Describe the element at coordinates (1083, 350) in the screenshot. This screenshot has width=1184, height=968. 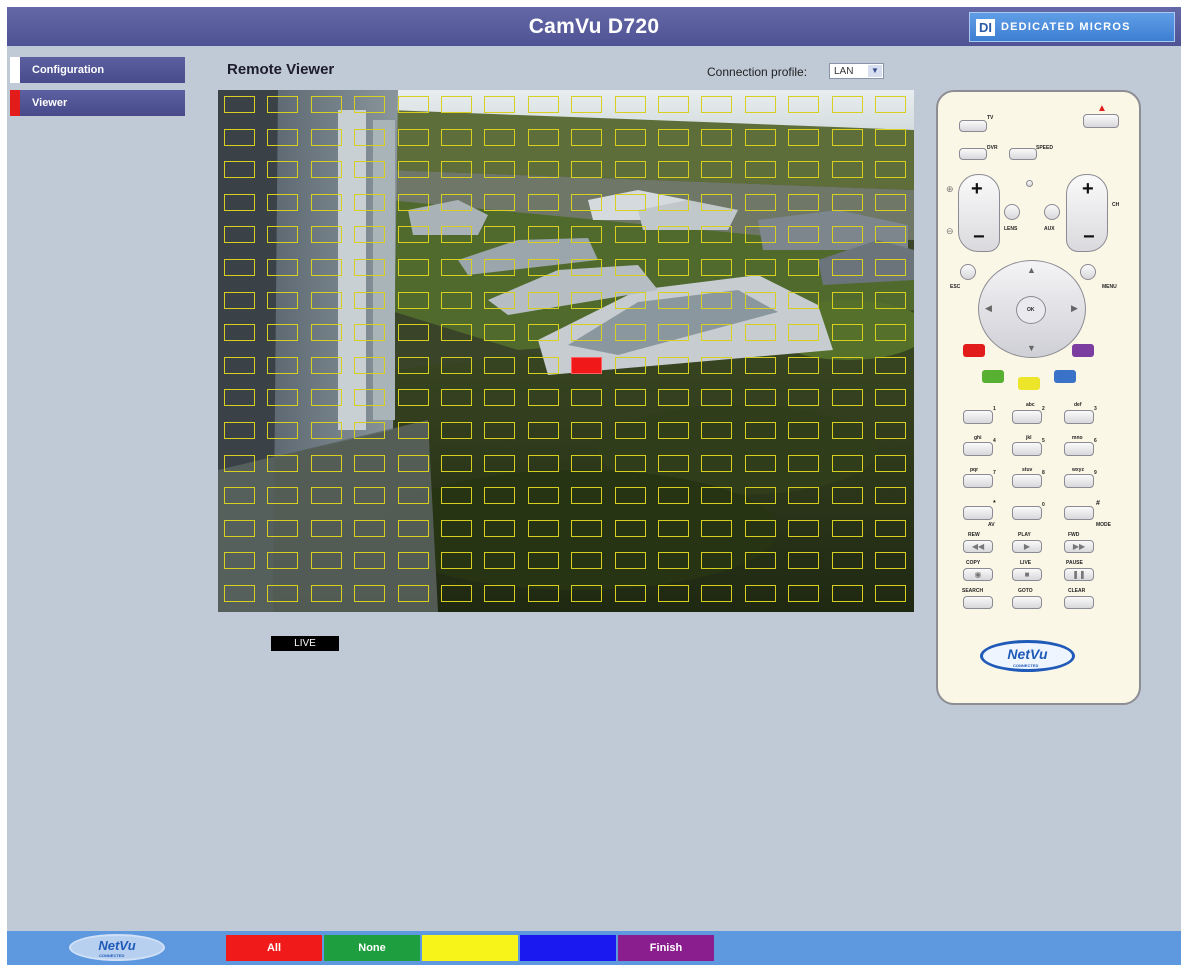
I see `purple-key-button` at that location.